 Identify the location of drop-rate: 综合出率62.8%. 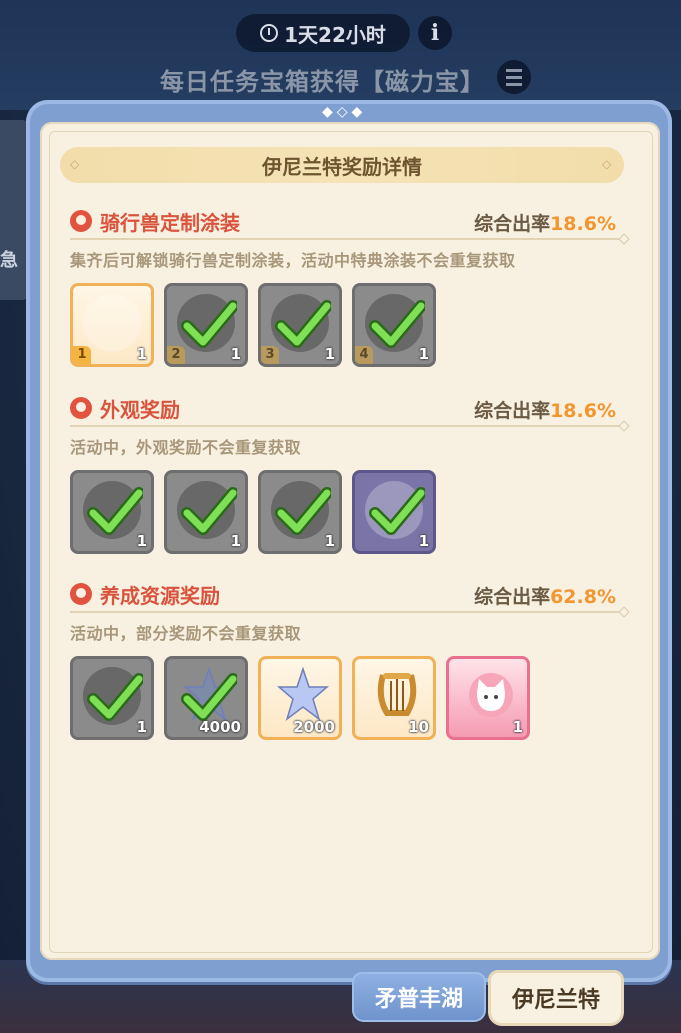
(545, 595).